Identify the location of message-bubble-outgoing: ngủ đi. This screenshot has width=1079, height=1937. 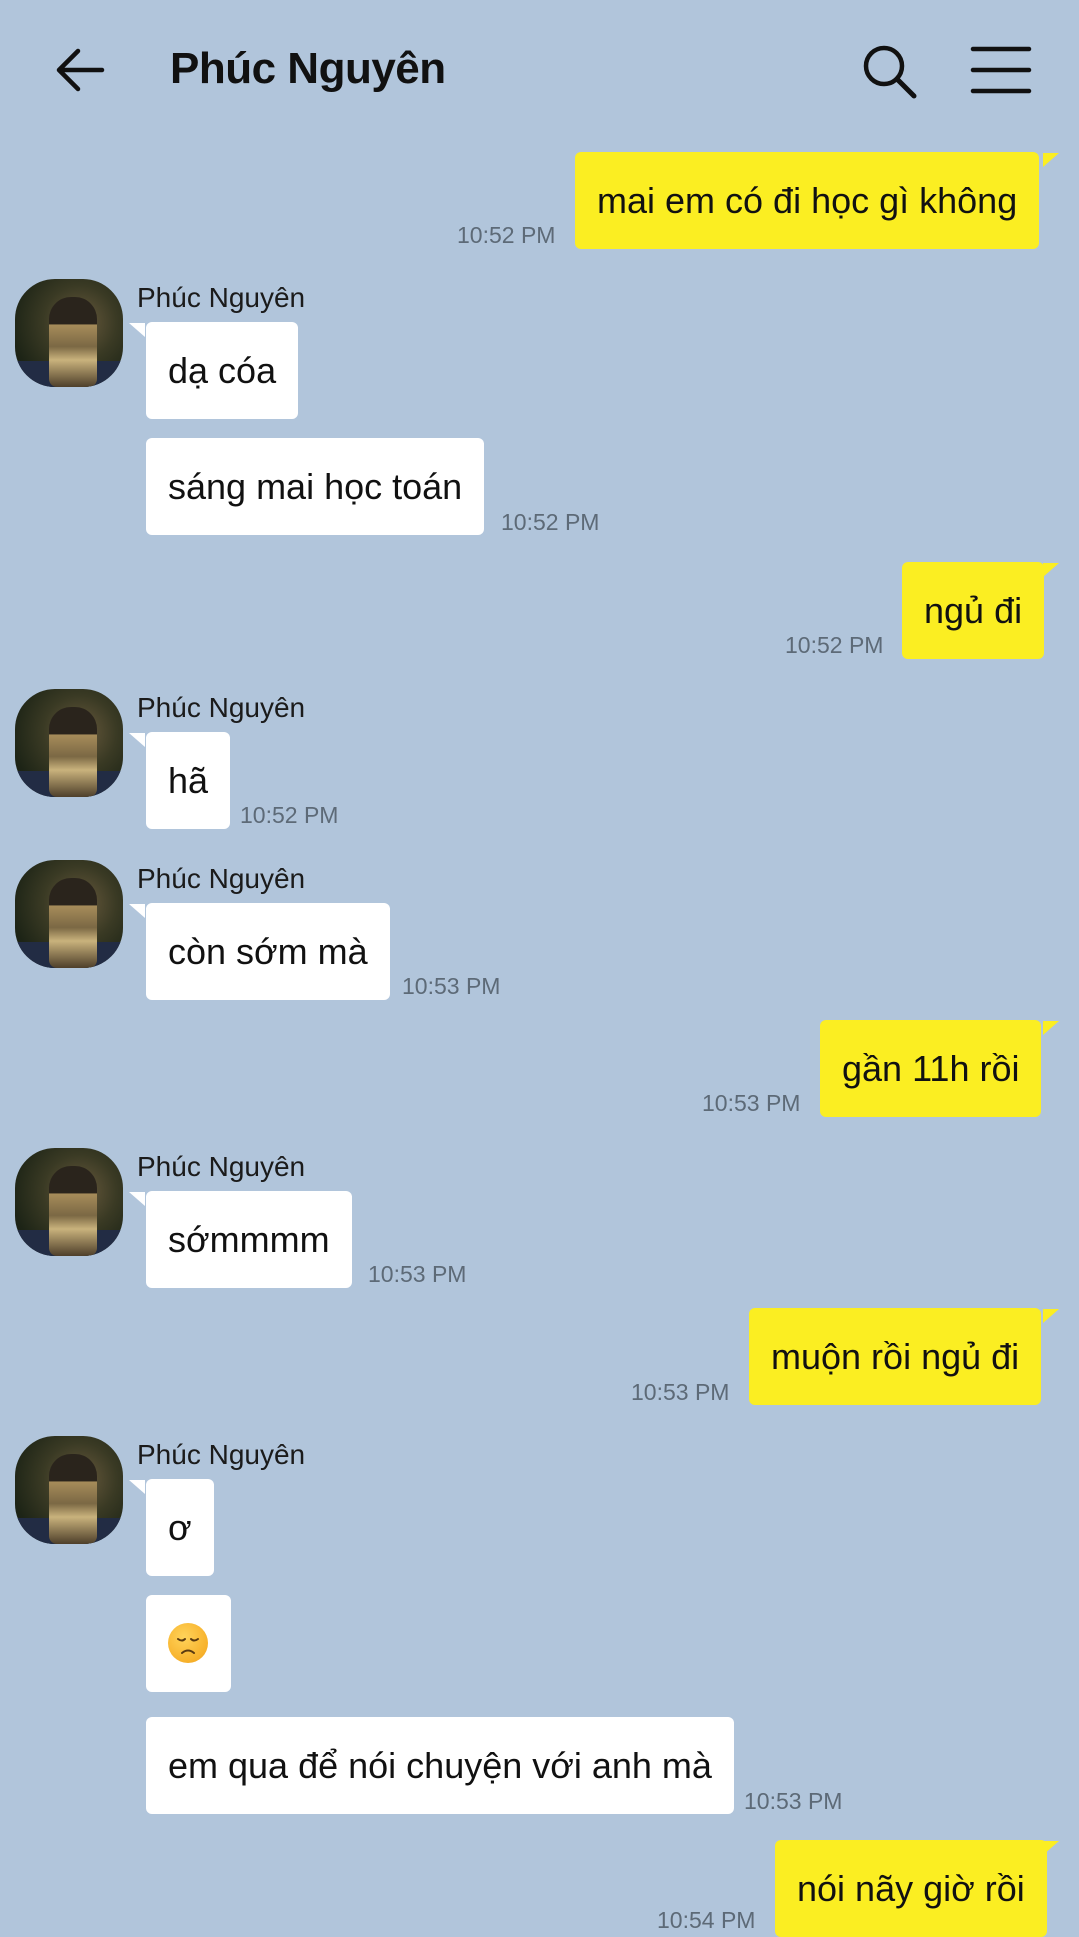
(973, 610).